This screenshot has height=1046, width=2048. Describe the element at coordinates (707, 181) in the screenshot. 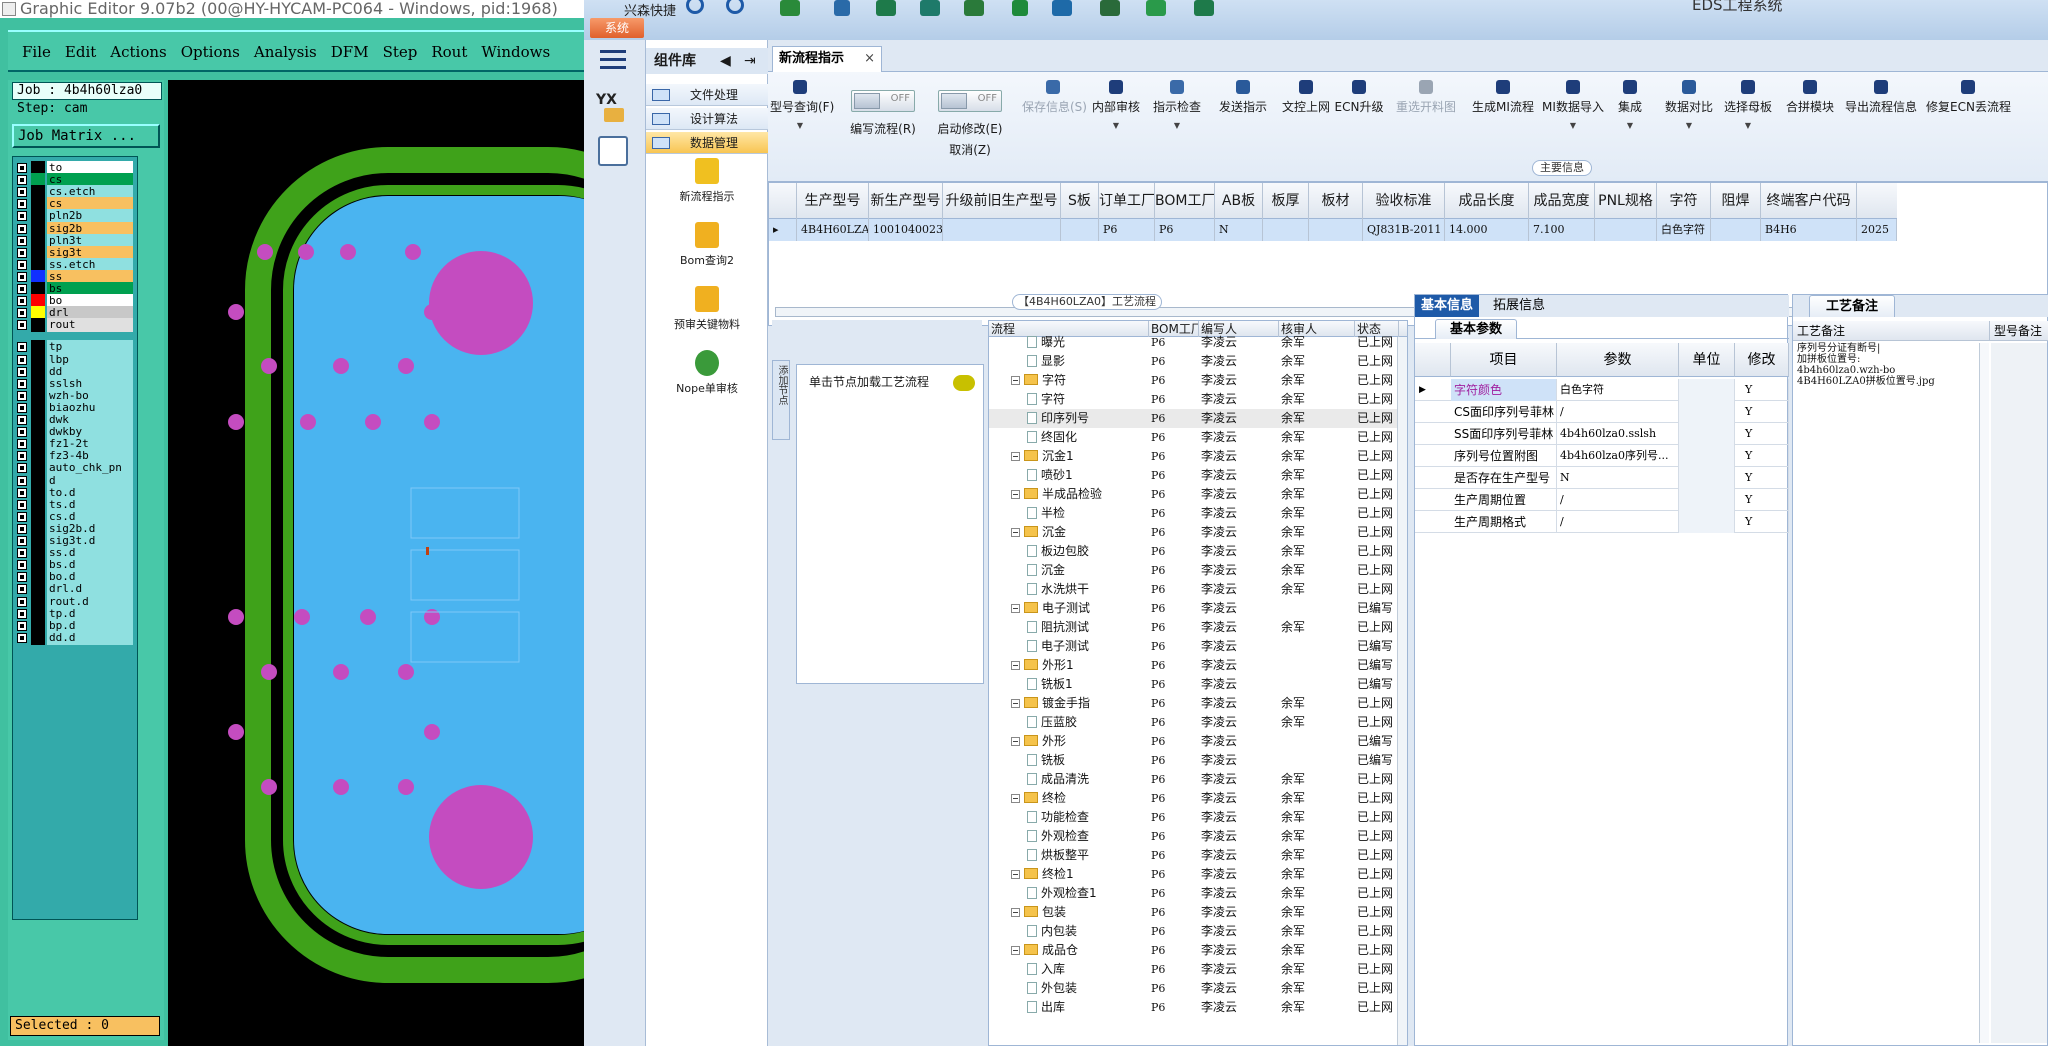

I see `library-tool: 新流程指示` at that location.